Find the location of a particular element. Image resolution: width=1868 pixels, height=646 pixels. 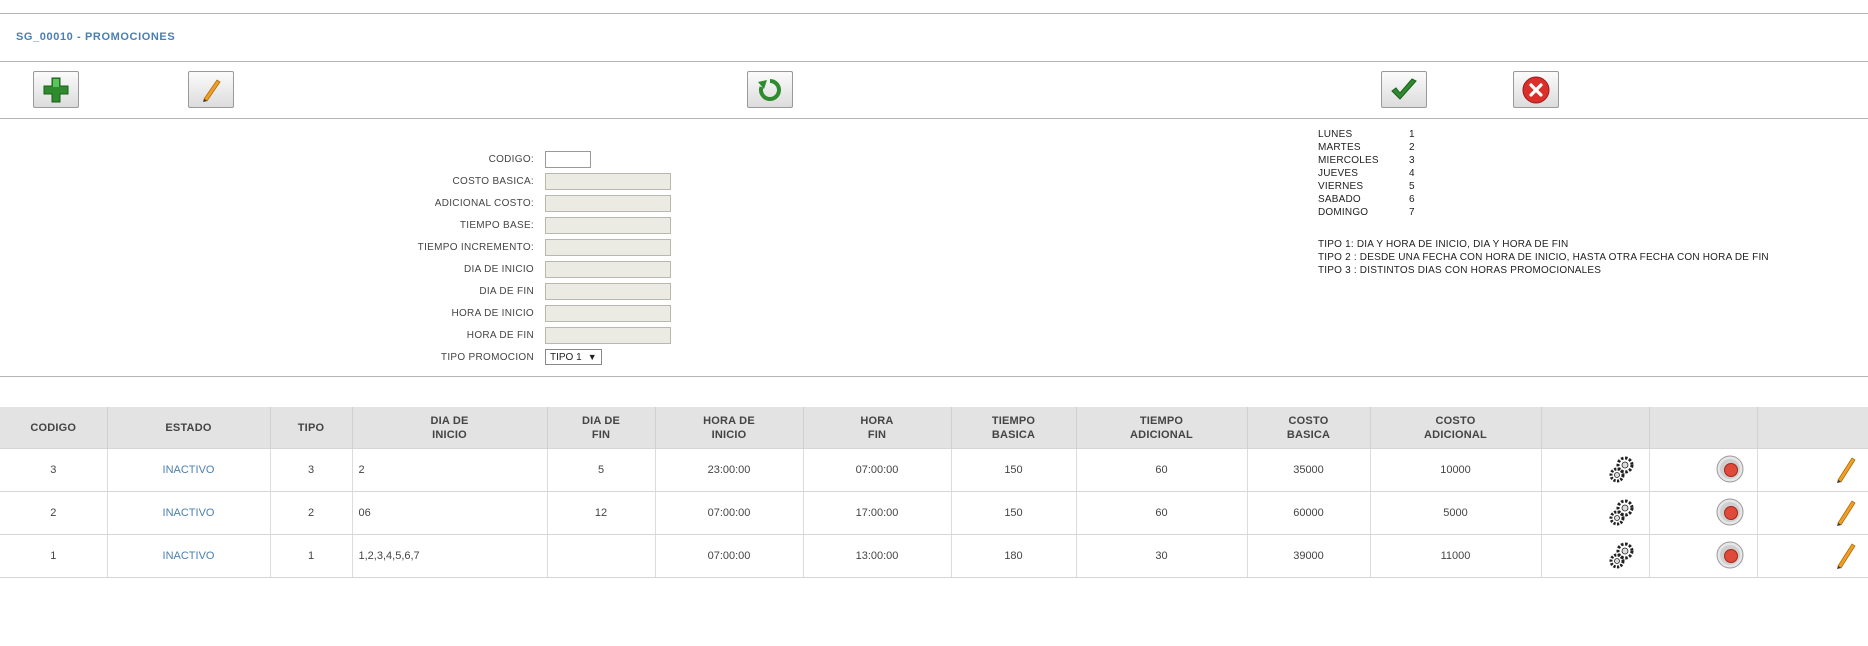

cell-hora-fin: 07:00:00 is located at coordinates (877, 470).